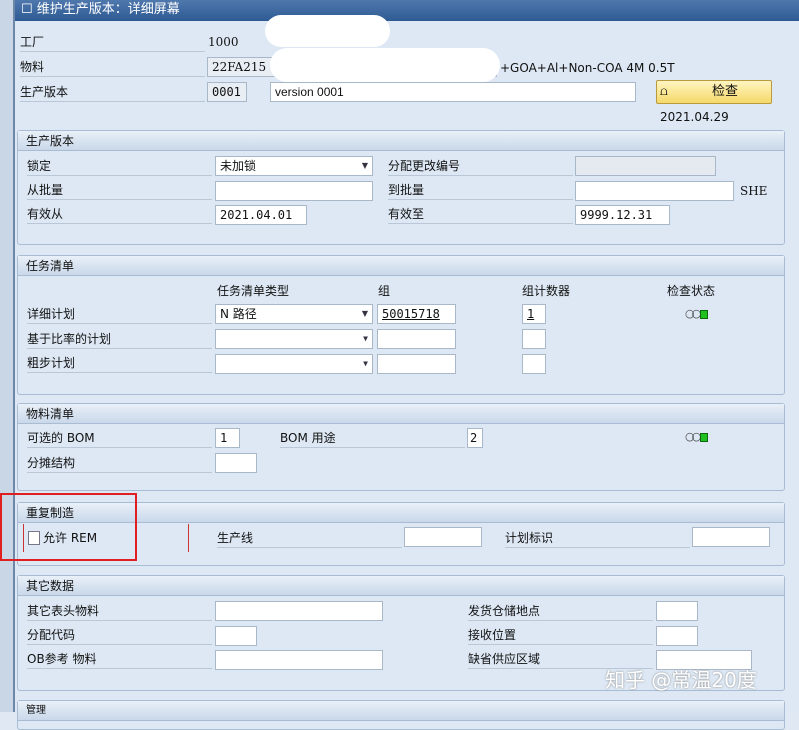 Image resolution: width=799 pixels, height=730 pixels. Describe the element at coordinates (416, 314) in the screenshot. I see `group-input: 50015718` at that location.